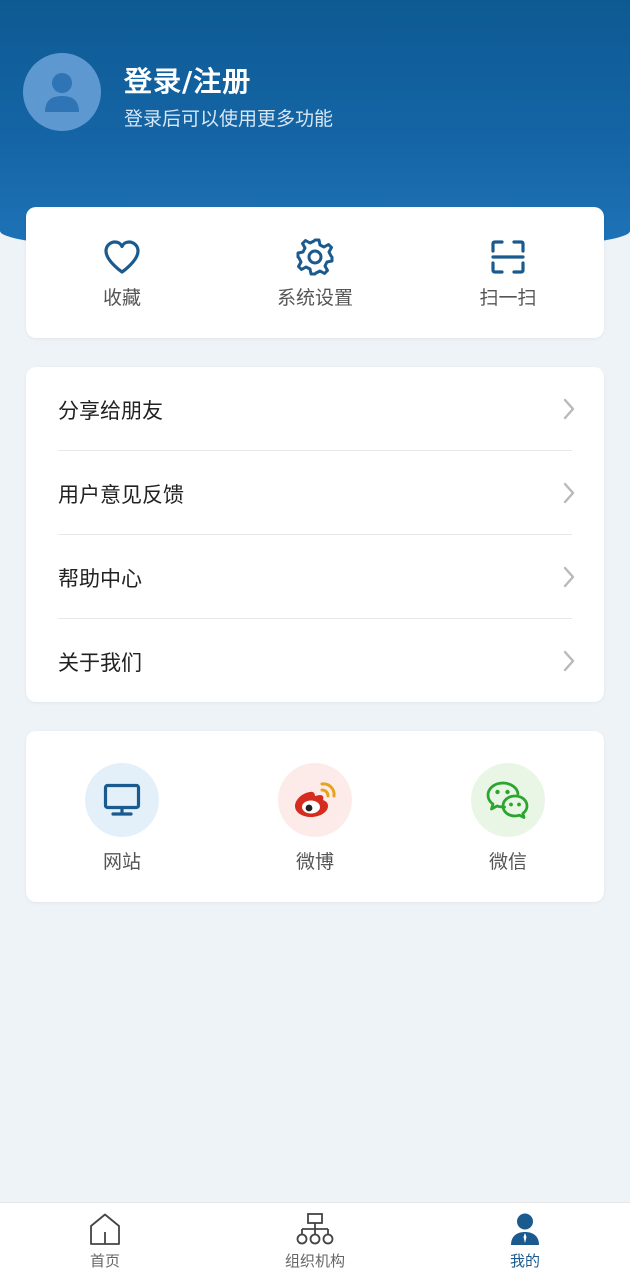 The image size is (630, 1280). I want to click on login-hint: 登录后可以使用更多功能, so click(229, 119).